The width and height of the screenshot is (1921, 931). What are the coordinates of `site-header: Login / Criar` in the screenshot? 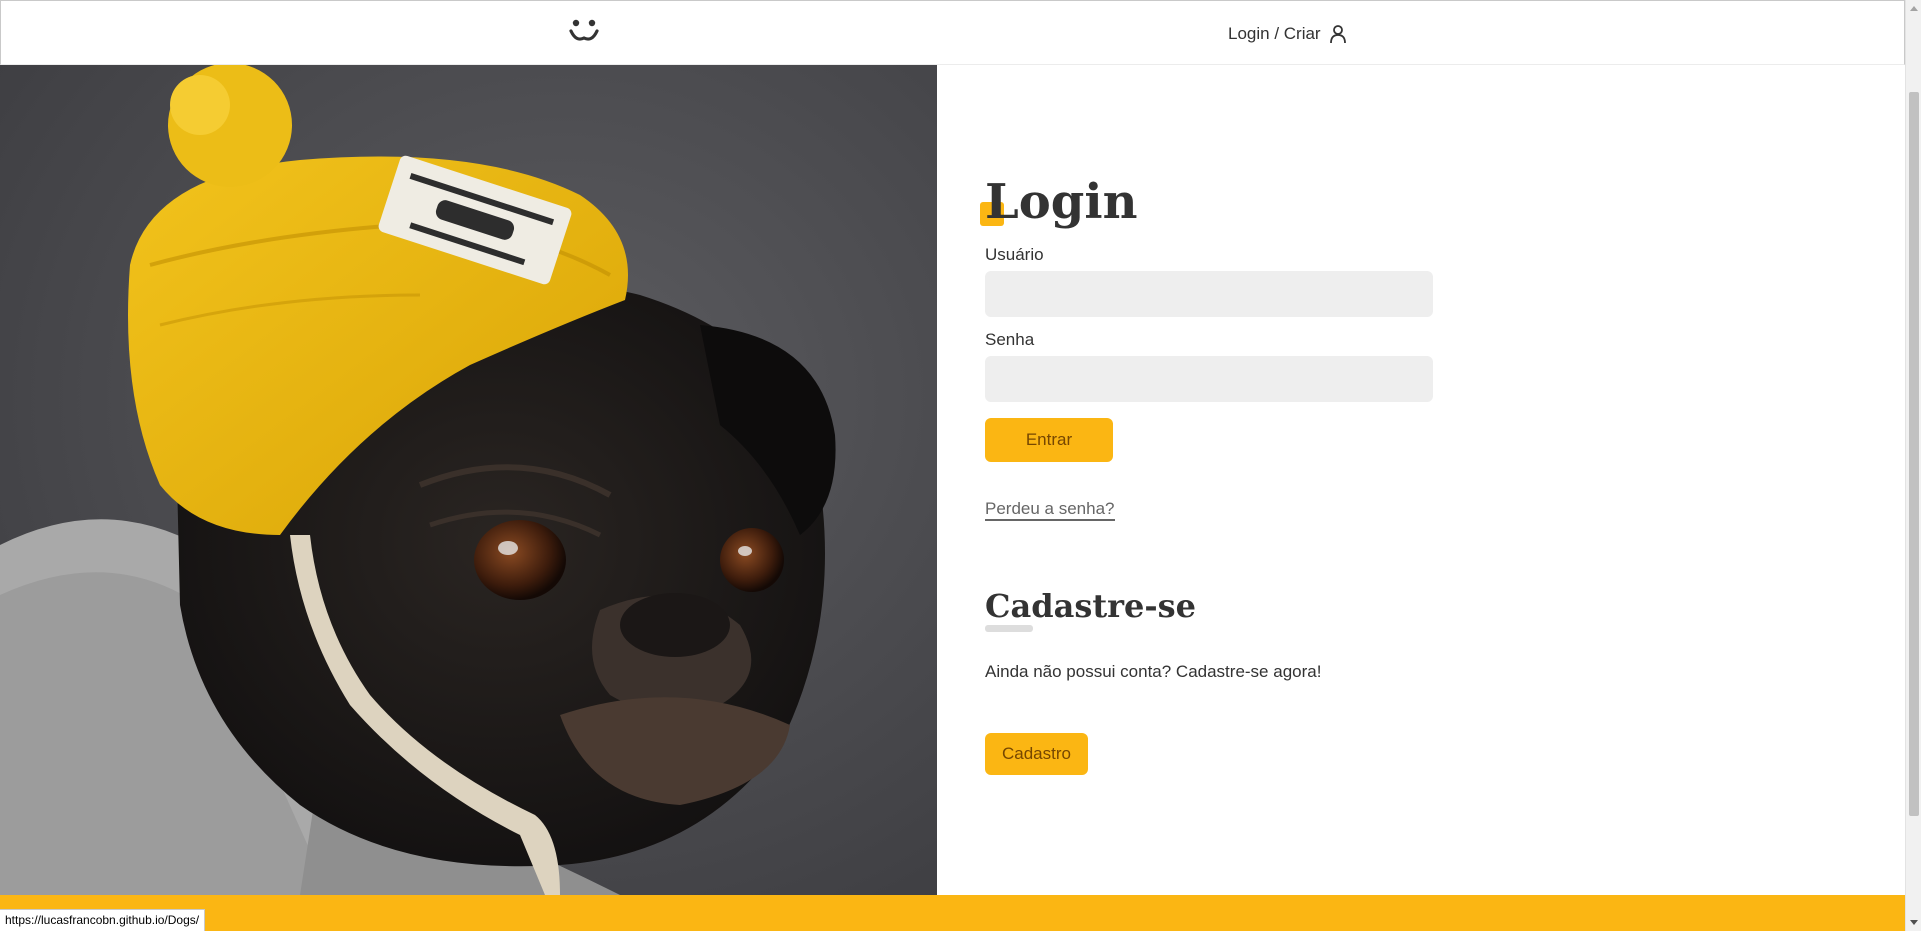 It's located at (952, 32).